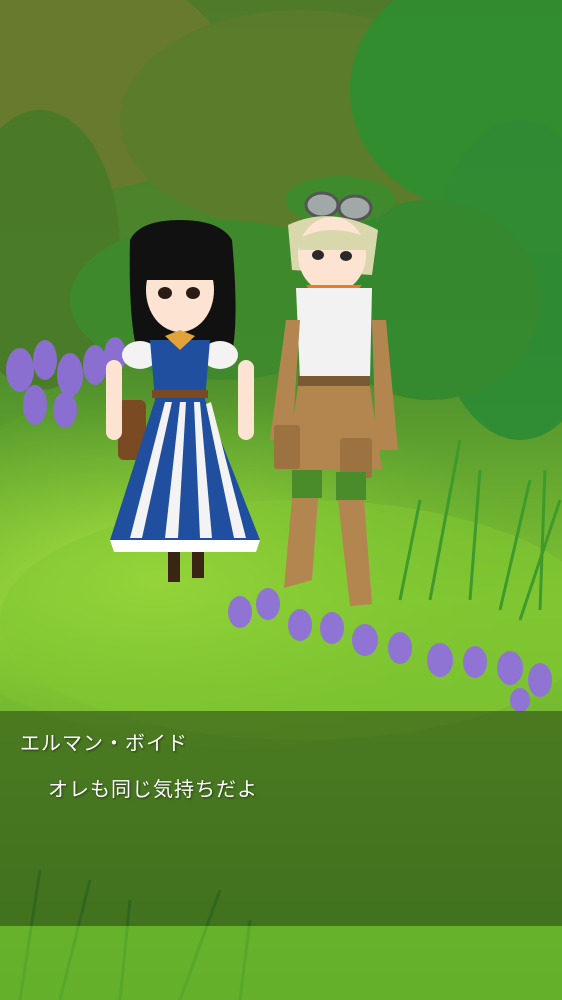  I want to click on speaker-name: エルマン・ボイド, so click(104, 743).